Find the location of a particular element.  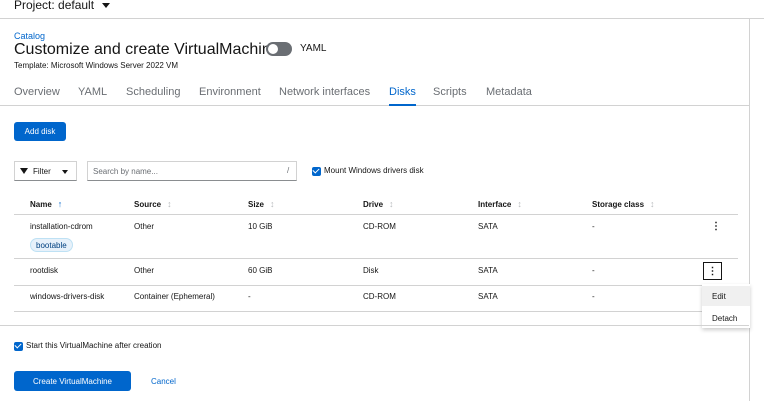

create-vm-button: Create VirtualMachine is located at coordinates (72, 381).